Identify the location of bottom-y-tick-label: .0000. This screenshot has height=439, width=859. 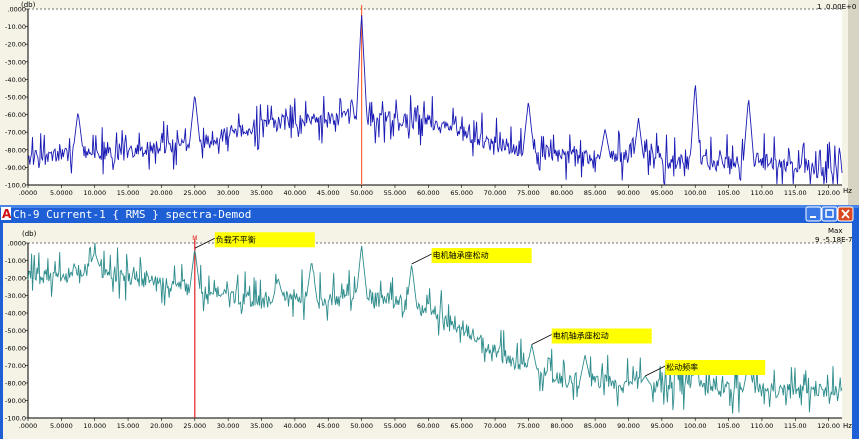
(16, 244).